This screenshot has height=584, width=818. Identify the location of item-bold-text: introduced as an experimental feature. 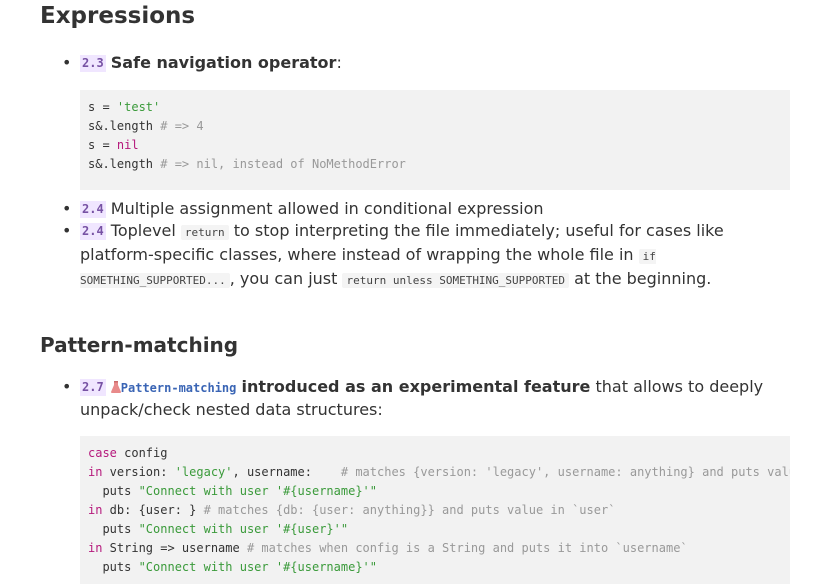
(416, 386).